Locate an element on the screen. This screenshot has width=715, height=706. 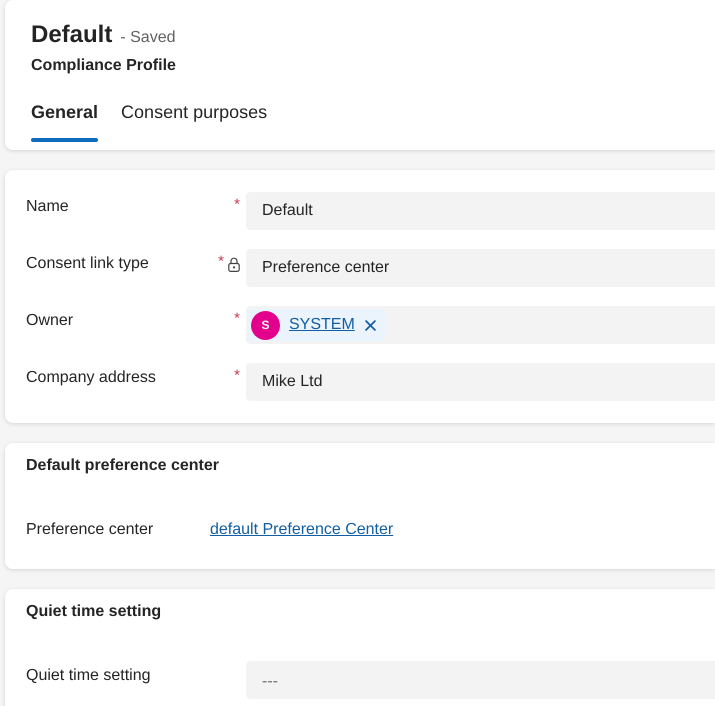
avatar: S is located at coordinates (265, 325).